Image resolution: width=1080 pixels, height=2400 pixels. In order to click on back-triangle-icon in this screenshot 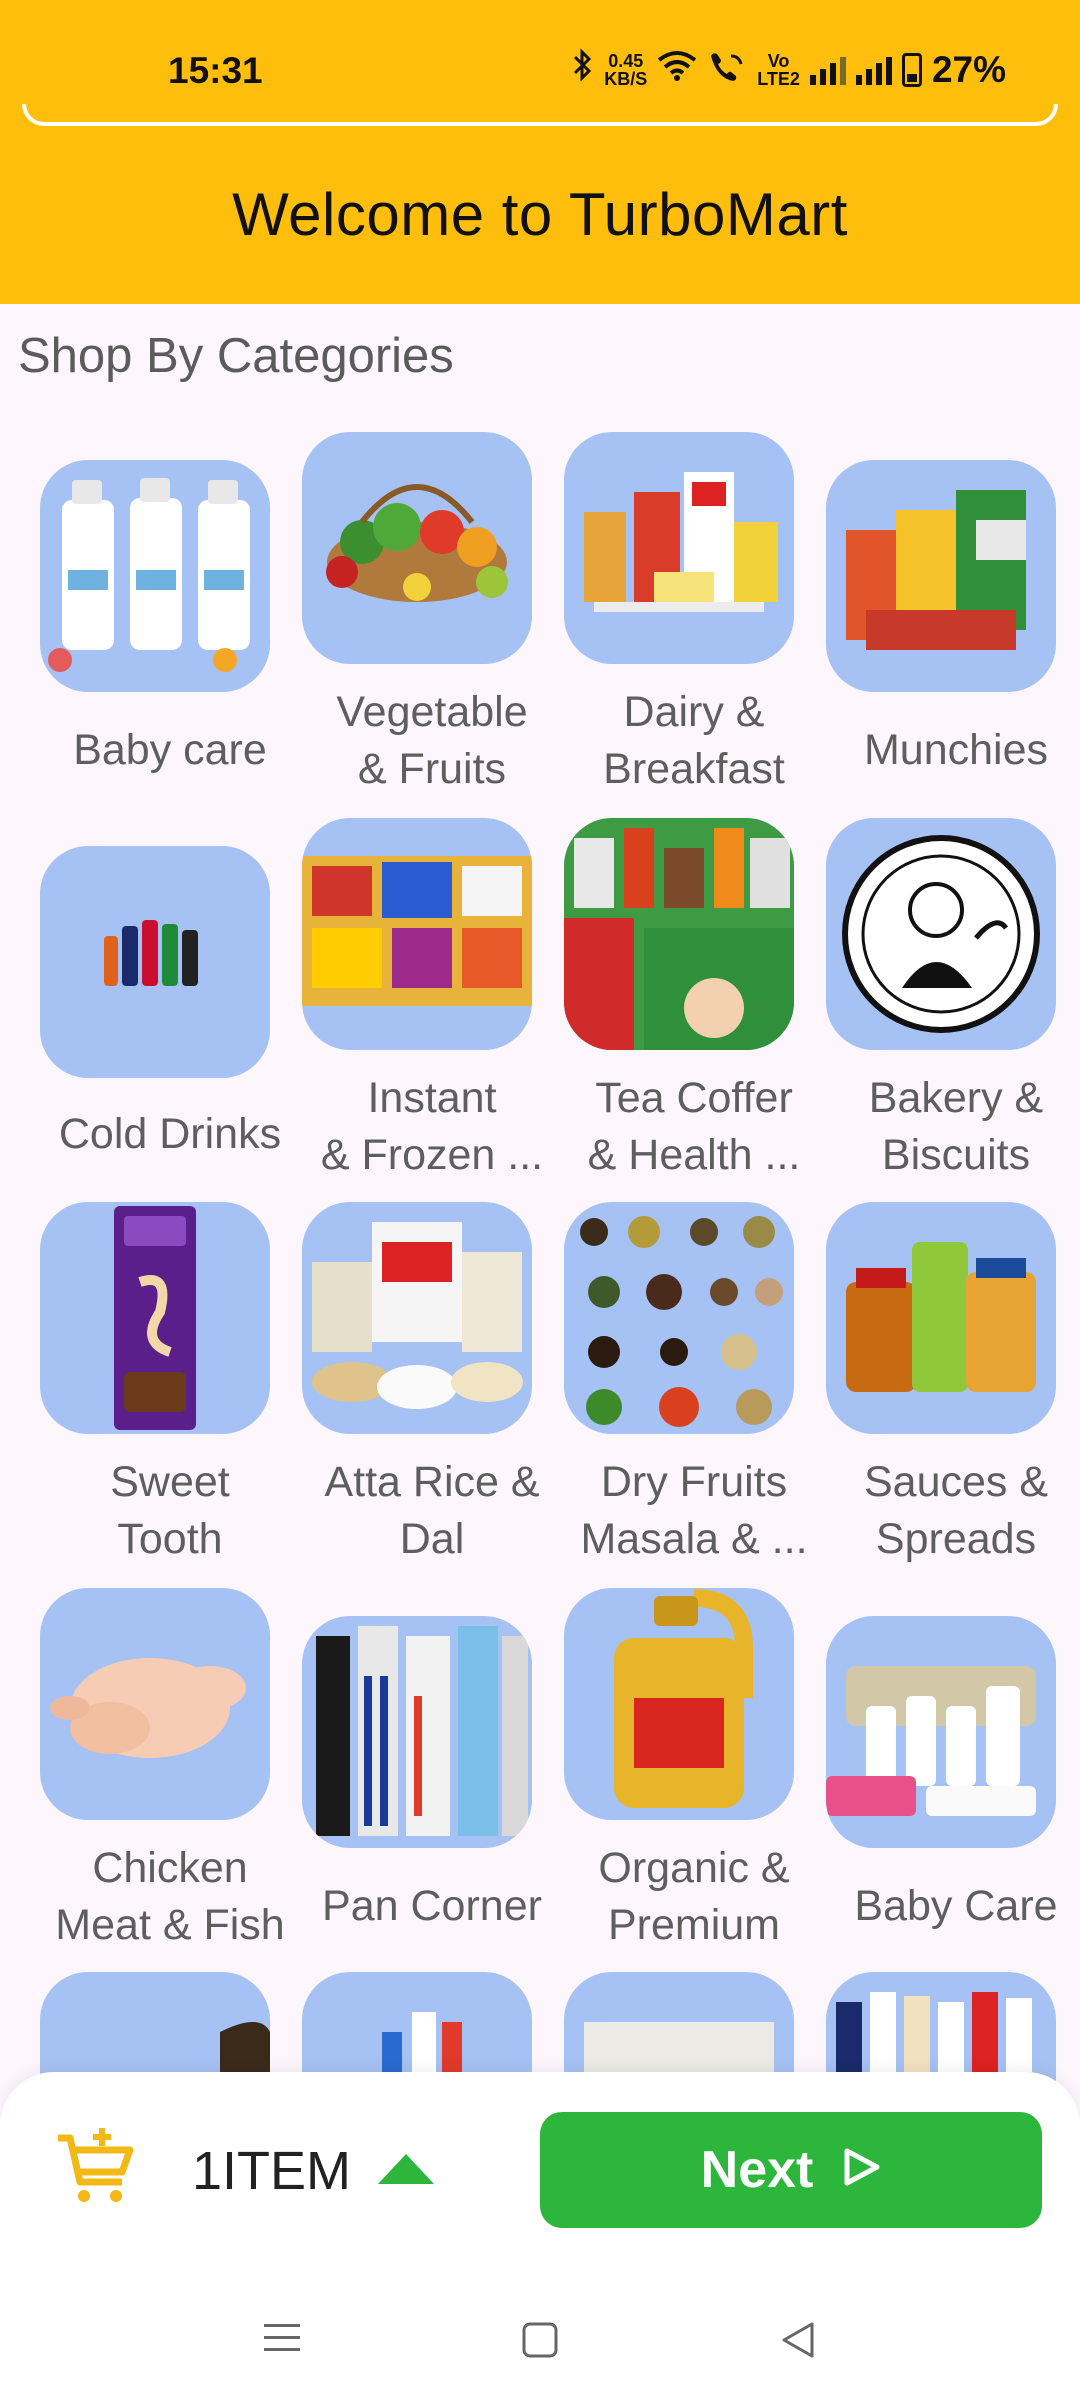, I will do `click(798, 2342)`.